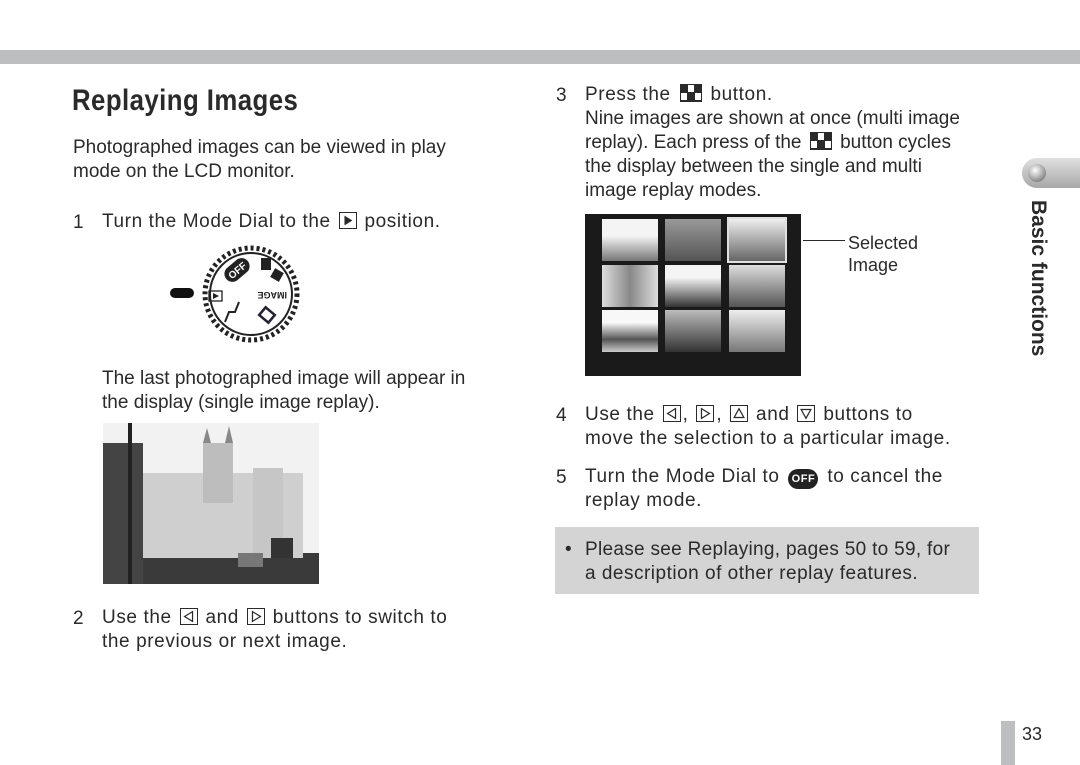 This screenshot has width=1080, height=765. What do you see at coordinates (895, 142) in the screenshot?
I see `step-3-line-3b: button cycles` at bounding box center [895, 142].